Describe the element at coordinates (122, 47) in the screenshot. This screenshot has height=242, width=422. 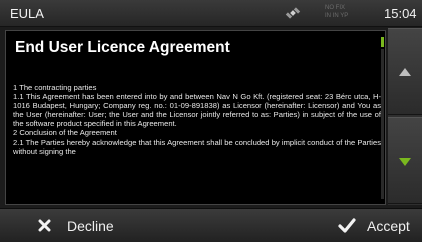
I see `document-title: End User Licence Agreement` at that location.